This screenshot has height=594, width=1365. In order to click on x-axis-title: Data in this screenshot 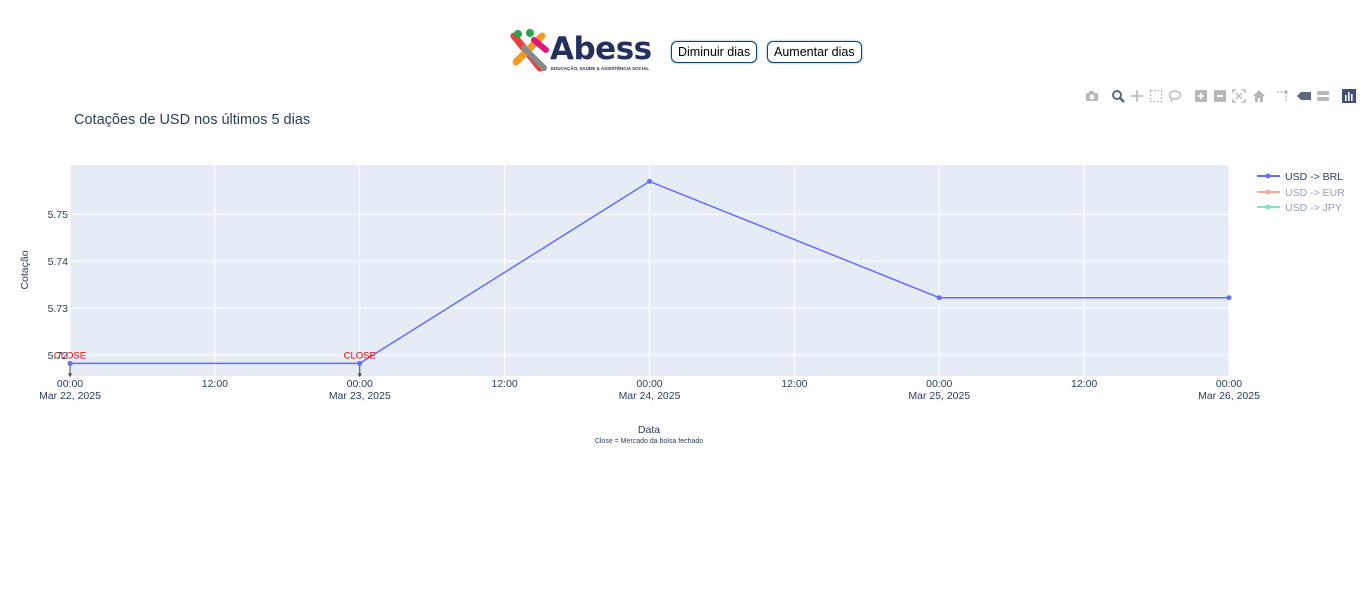, I will do `click(649, 430)`.